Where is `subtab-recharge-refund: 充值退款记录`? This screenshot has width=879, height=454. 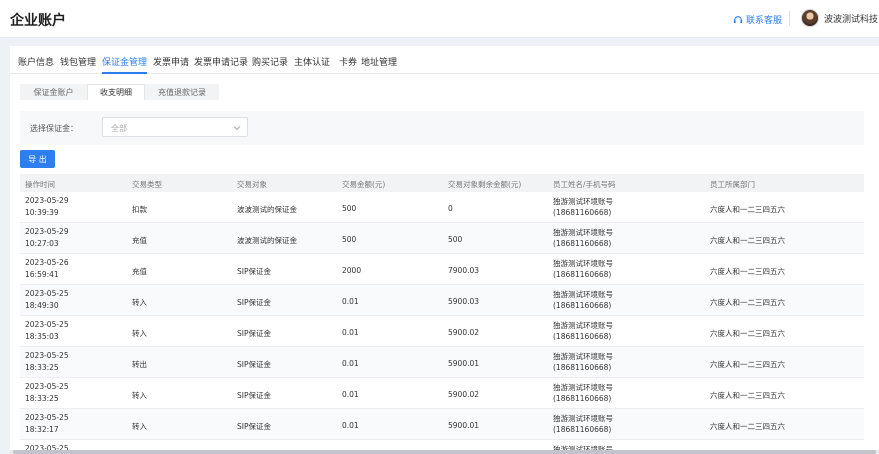
subtab-recharge-refund: 充值退款记录 is located at coordinates (182, 92).